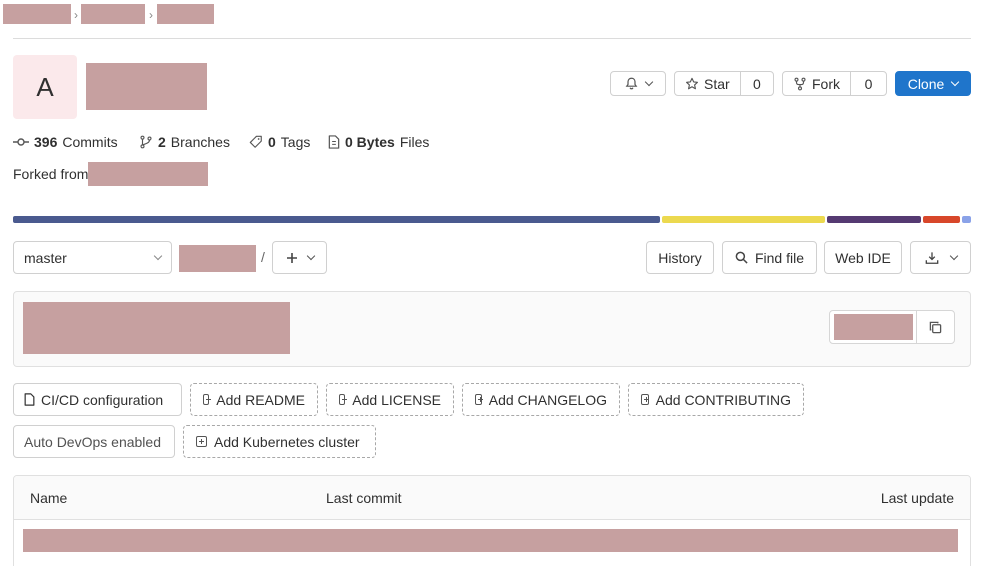 The image size is (992, 566). Describe the element at coordinates (364, 498) in the screenshot. I see `column-header-last-commit: Last commit` at that location.